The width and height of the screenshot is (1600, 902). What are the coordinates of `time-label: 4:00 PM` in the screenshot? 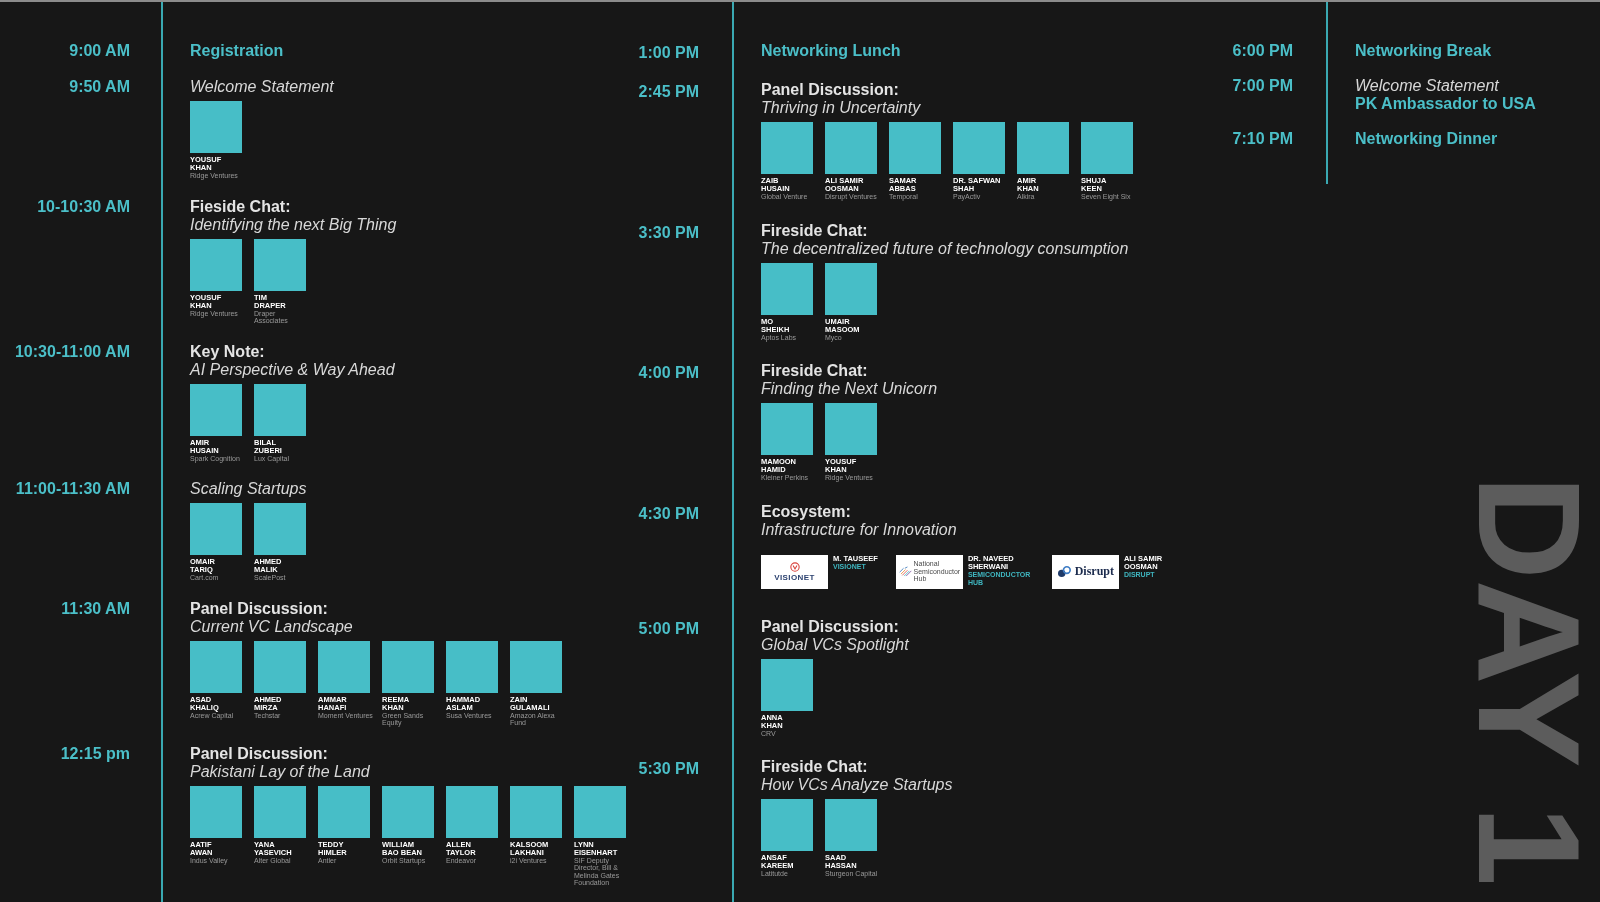 It's located at (668, 373).